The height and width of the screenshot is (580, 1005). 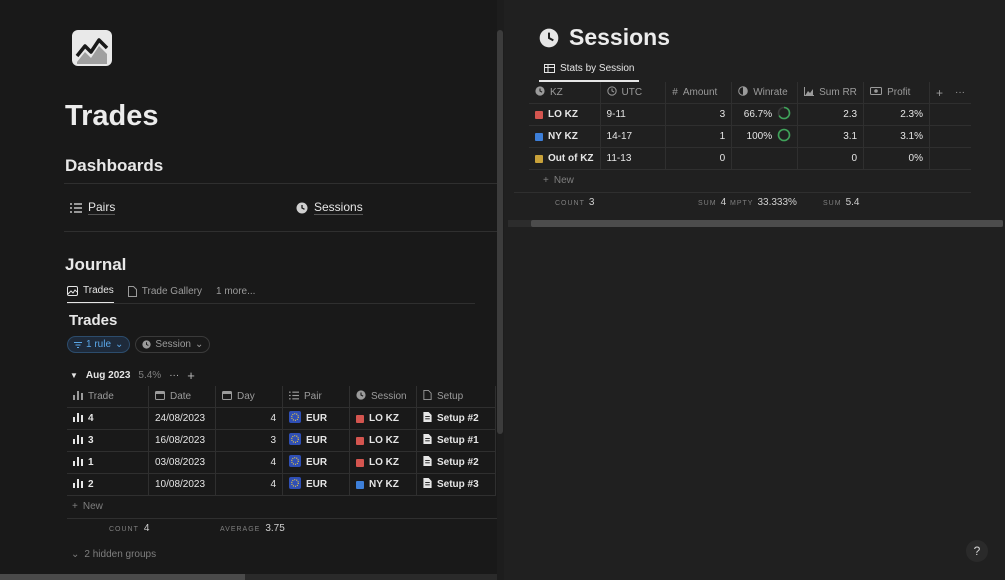 What do you see at coordinates (182, 418) in the screenshot?
I see `date-cell: 24/08/2023` at bounding box center [182, 418].